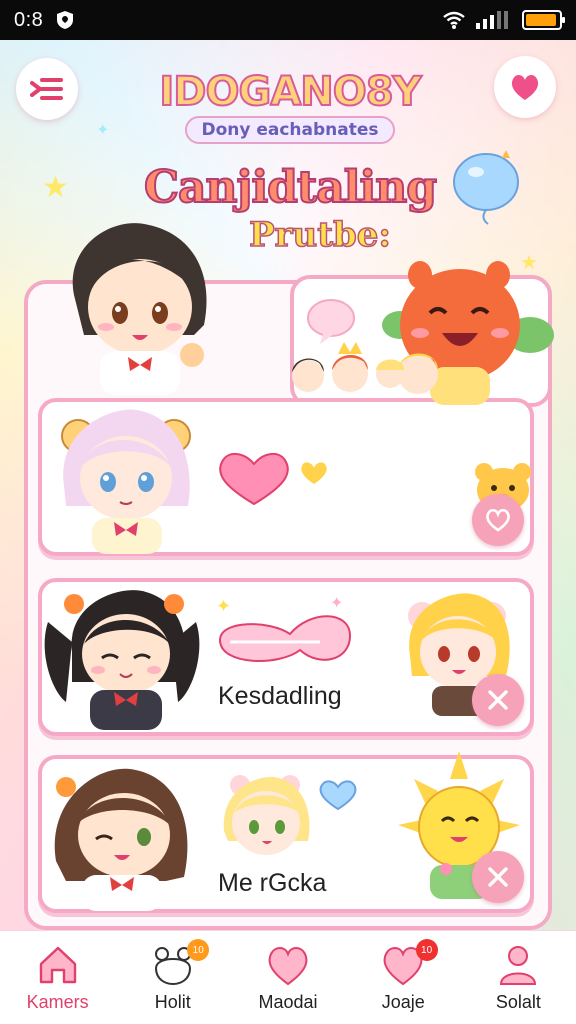 The image size is (576, 1024). What do you see at coordinates (288, 1002) in the screenshot?
I see `nav-label: Maodai` at bounding box center [288, 1002].